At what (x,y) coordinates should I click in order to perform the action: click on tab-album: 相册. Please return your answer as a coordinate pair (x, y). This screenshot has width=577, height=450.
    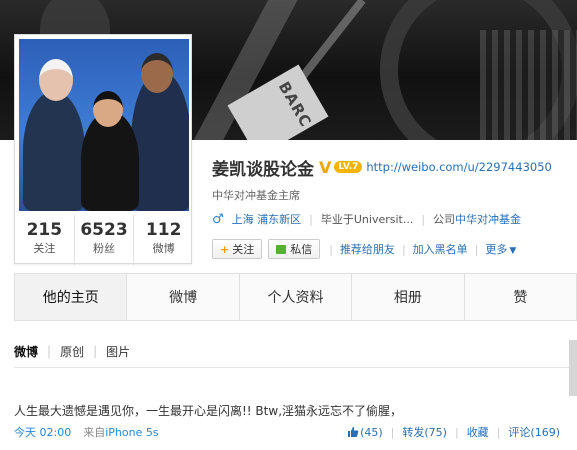
    Looking at the image, I should click on (408, 297).